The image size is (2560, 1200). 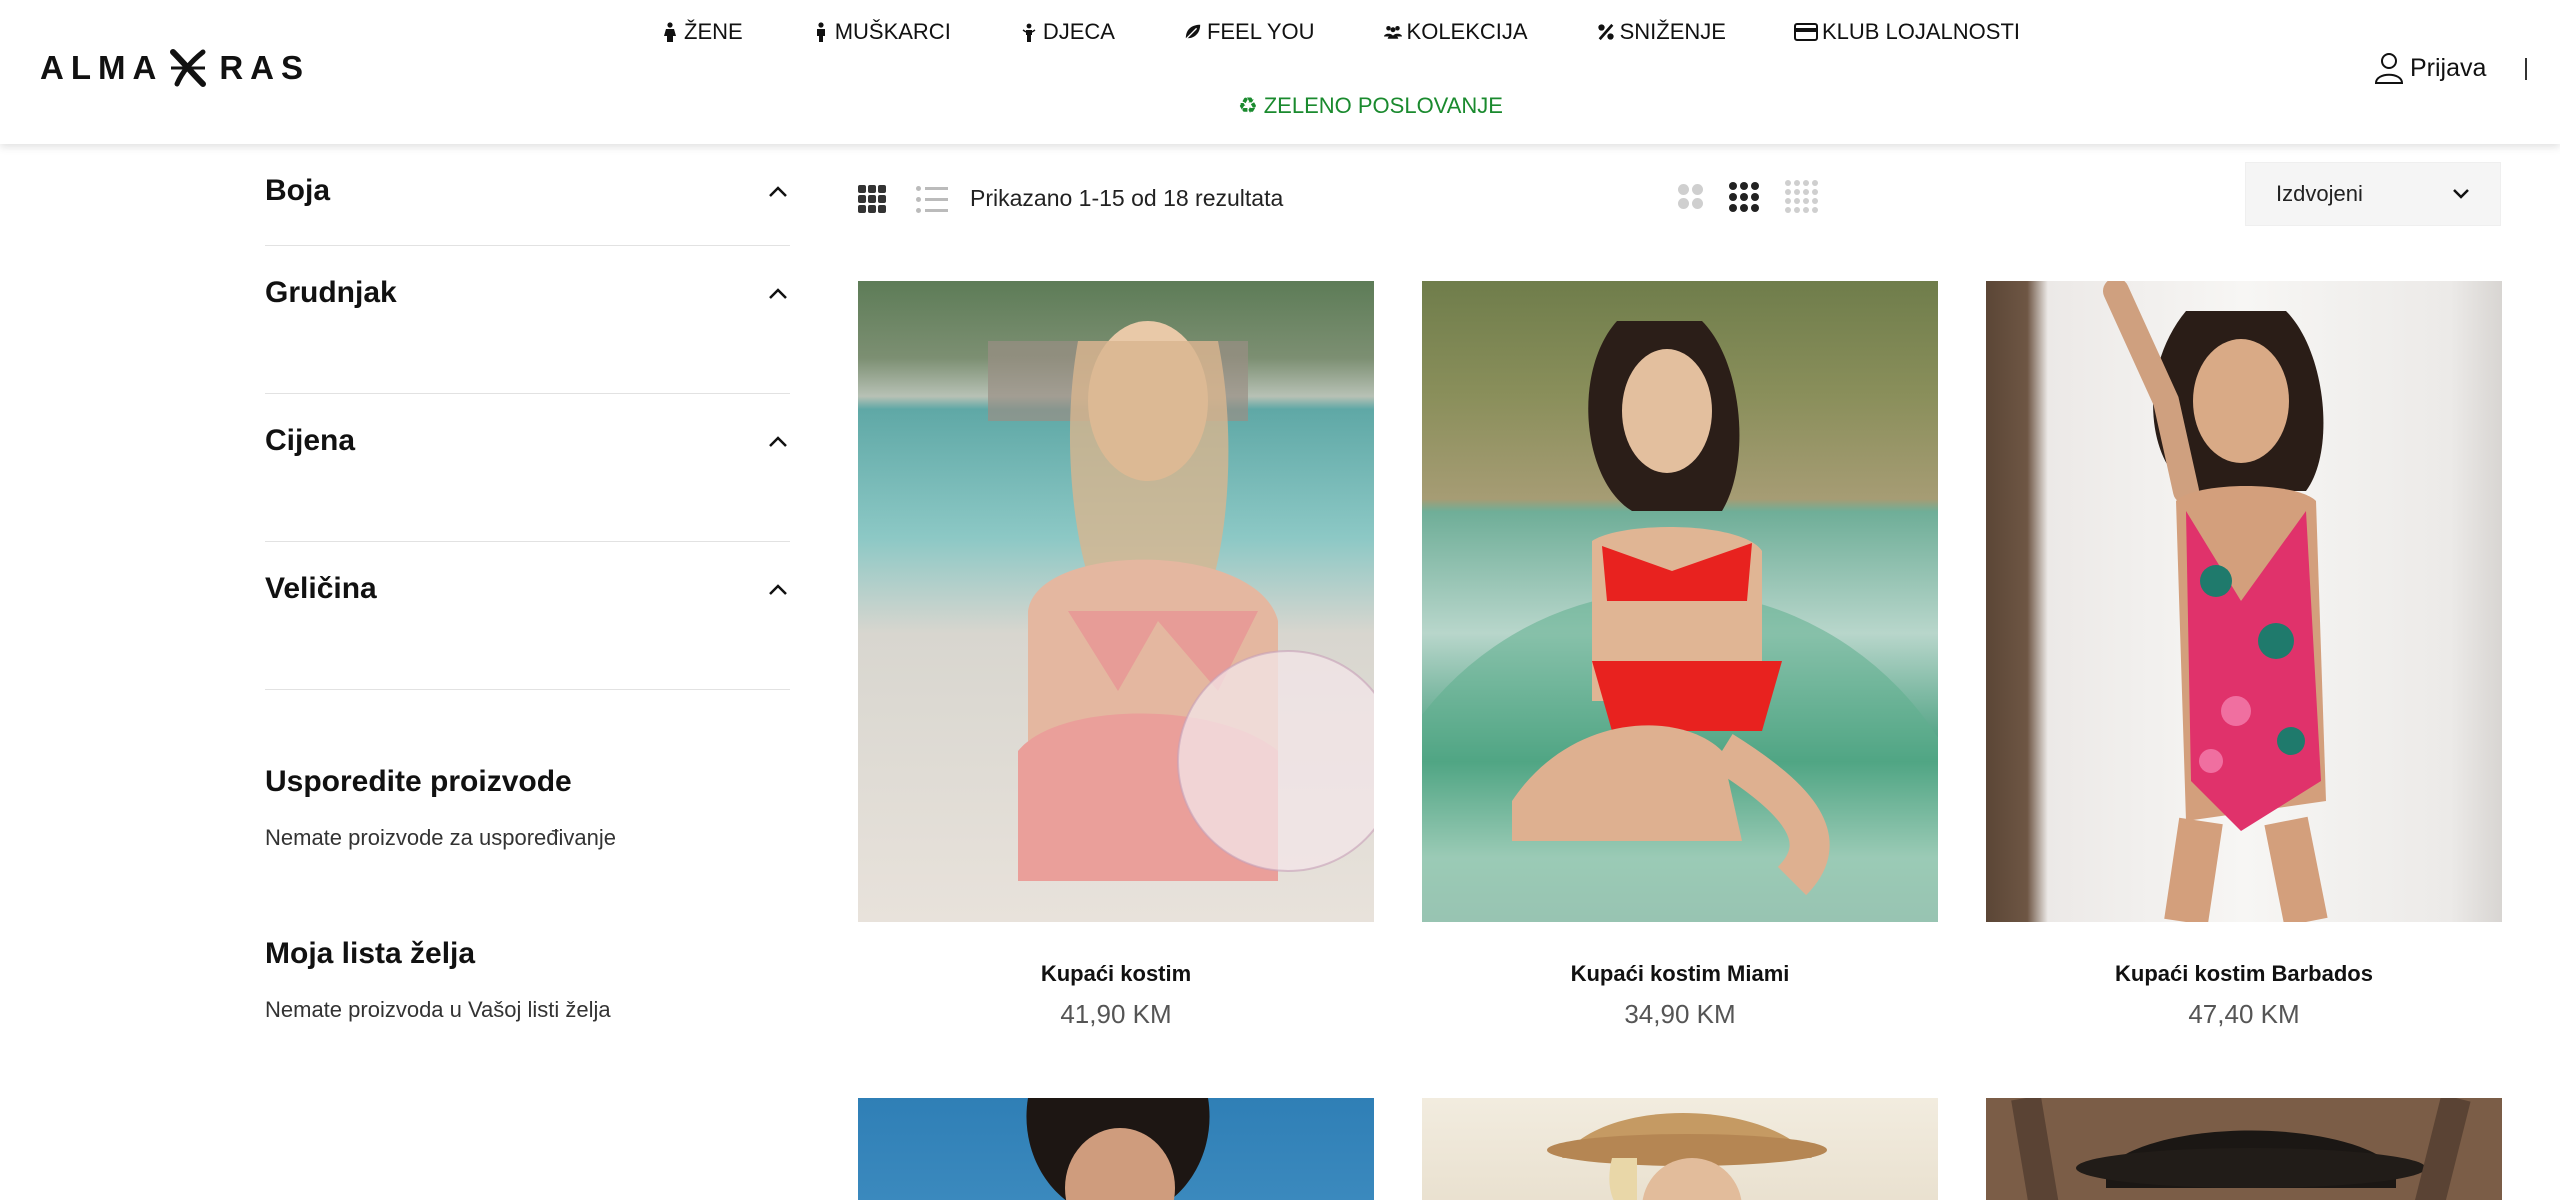 What do you see at coordinates (892, 31) in the screenshot?
I see `nav-item-label: MUŠKARCI` at bounding box center [892, 31].